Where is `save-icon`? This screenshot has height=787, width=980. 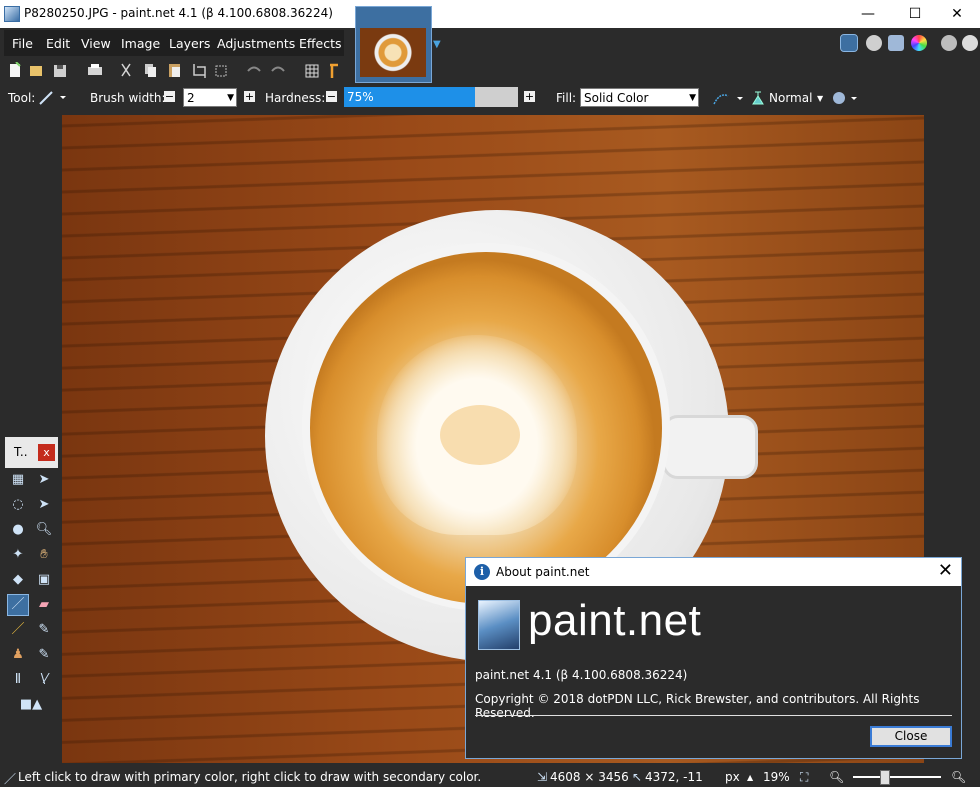 save-icon is located at coordinates (60, 71).